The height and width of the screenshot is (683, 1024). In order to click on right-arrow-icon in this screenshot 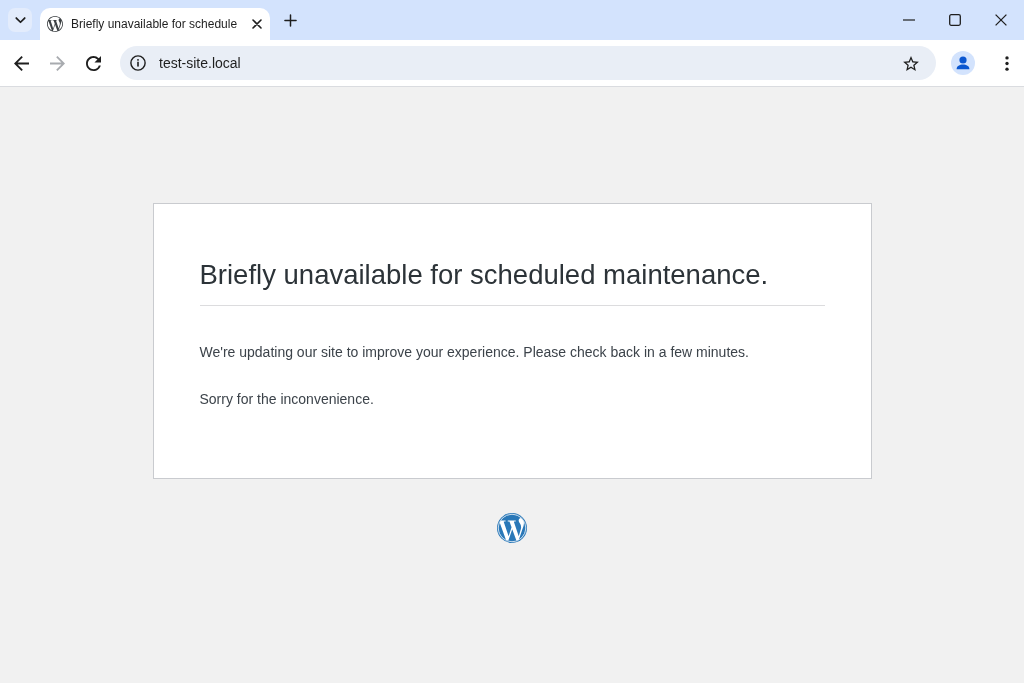, I will do `click(57, 63)`.